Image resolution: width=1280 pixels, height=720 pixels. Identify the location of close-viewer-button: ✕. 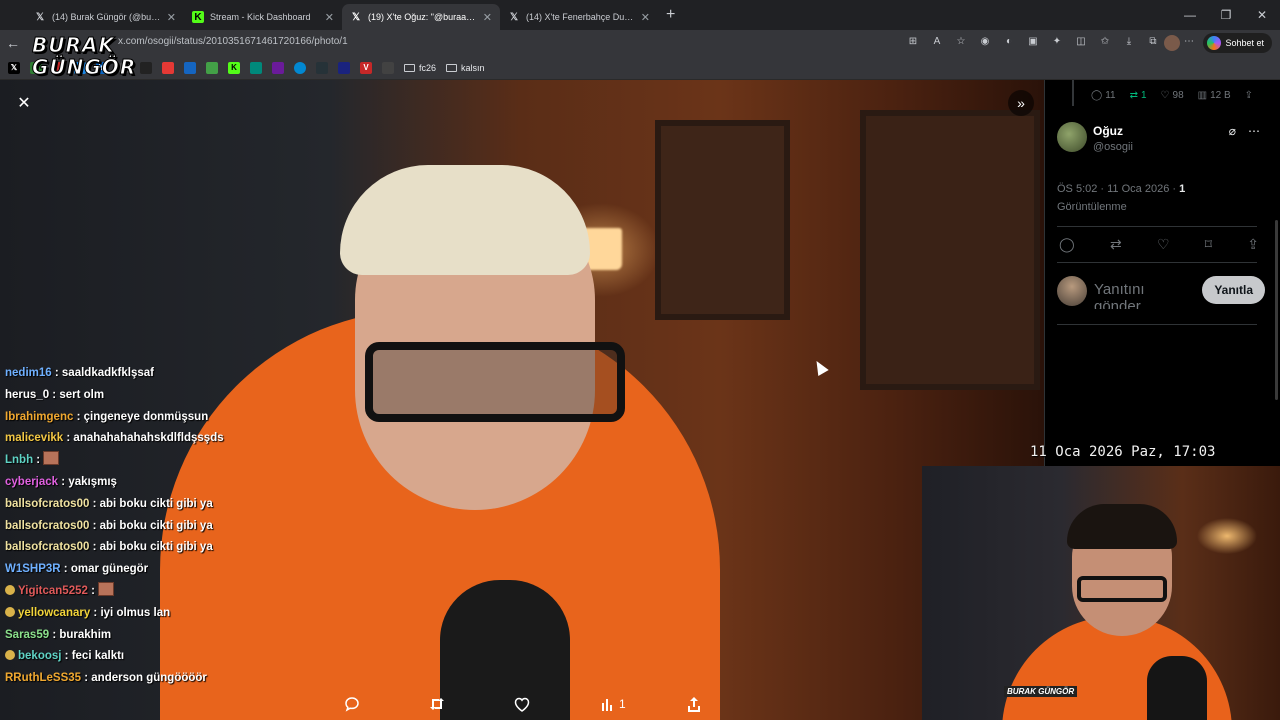
(24, 104).